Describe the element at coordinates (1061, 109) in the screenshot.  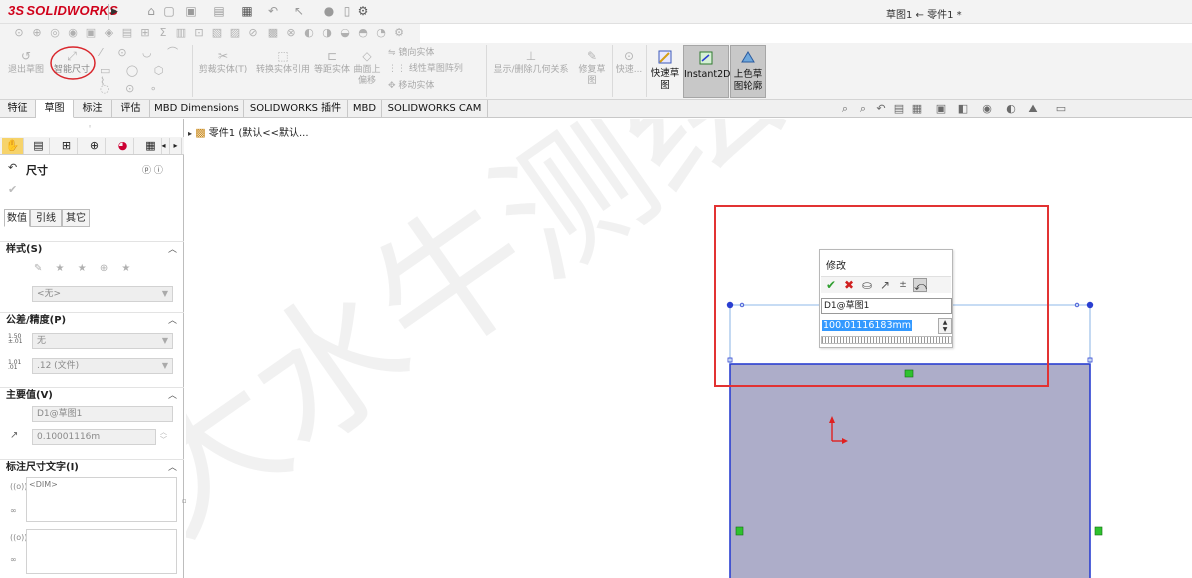
I see `view-settings-icon: ▭` at that location.